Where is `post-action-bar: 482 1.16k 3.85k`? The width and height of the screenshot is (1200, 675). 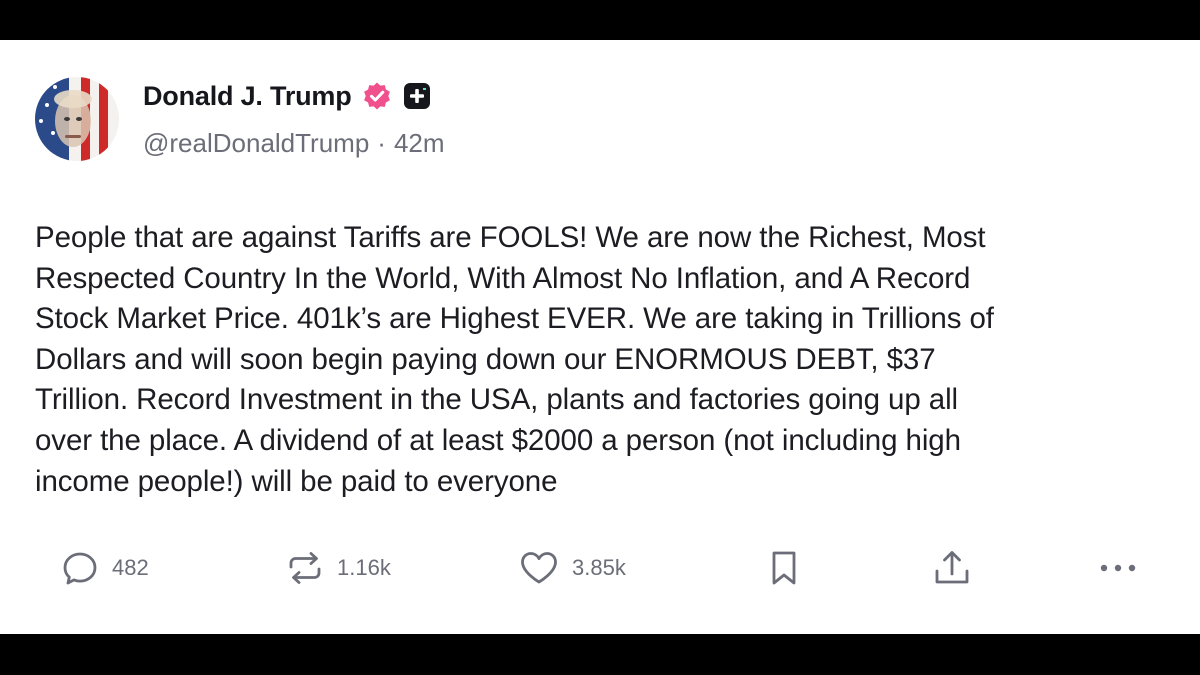 post-action-bar: 482 1.16k 3.85k is located at coordinates (600, 568).